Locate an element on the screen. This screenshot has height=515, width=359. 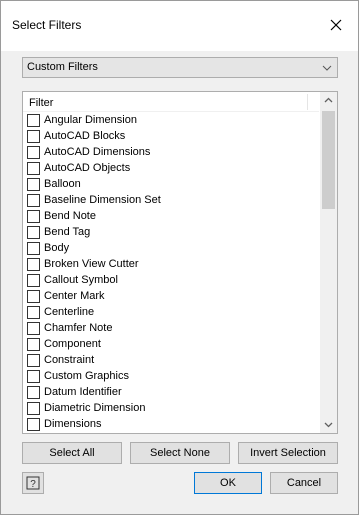
list-item: Centerline is located at coordinates (171, 312).